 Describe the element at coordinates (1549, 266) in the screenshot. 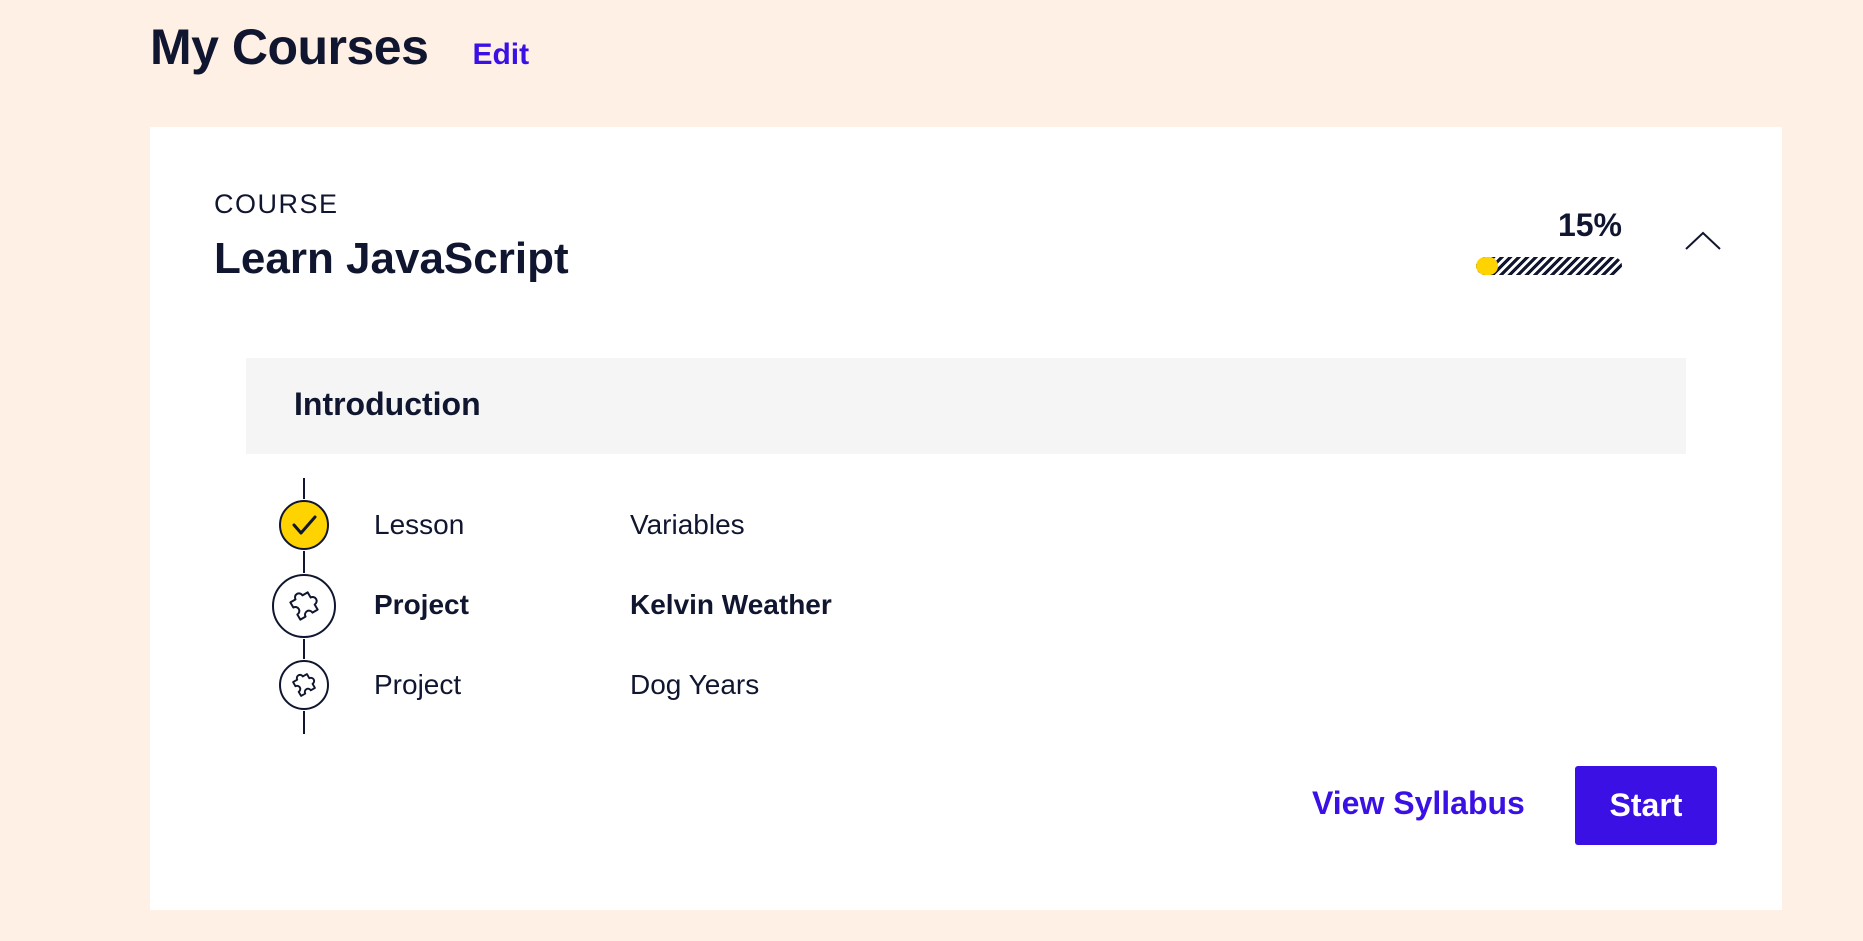

I see `progress-bar` at that location.